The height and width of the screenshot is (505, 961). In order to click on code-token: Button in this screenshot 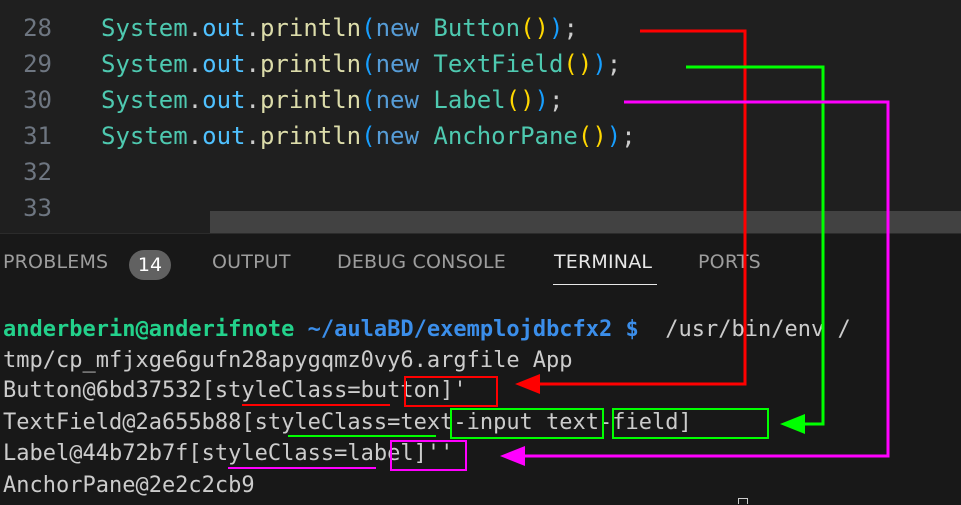, I will do `click(477, 28)`.